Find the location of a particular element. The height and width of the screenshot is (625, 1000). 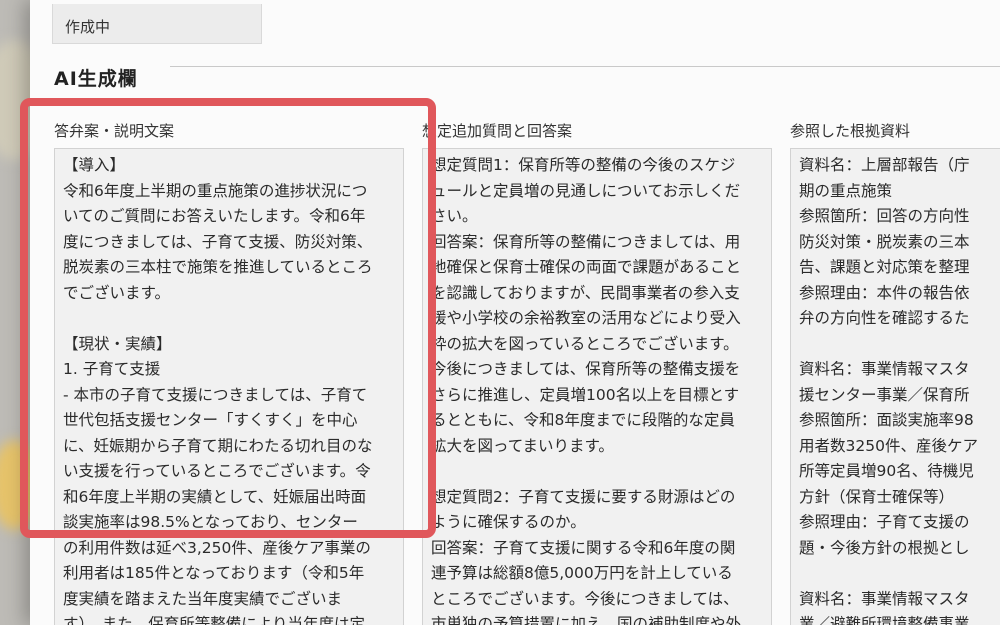

text-line: 参照箇所：面談実施率98 is located at coordinates (886, 420).